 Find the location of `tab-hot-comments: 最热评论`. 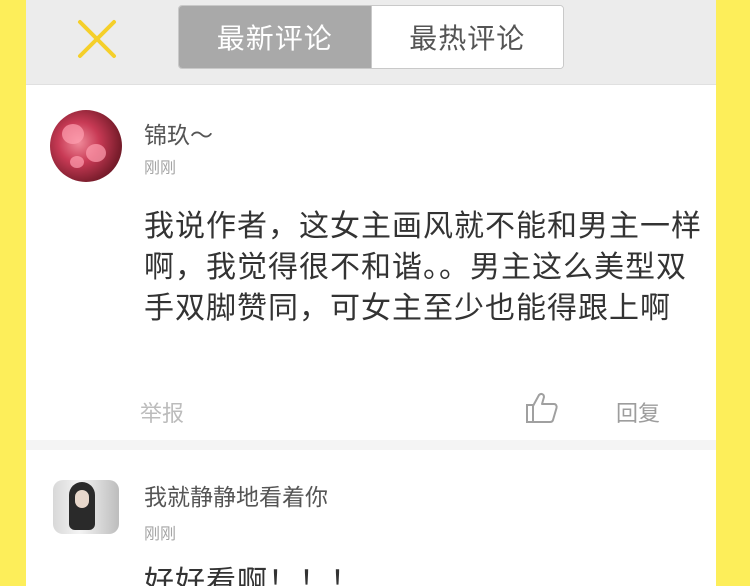

tab-hot-comments: 最热评论 is located at coordinates (466, 37).